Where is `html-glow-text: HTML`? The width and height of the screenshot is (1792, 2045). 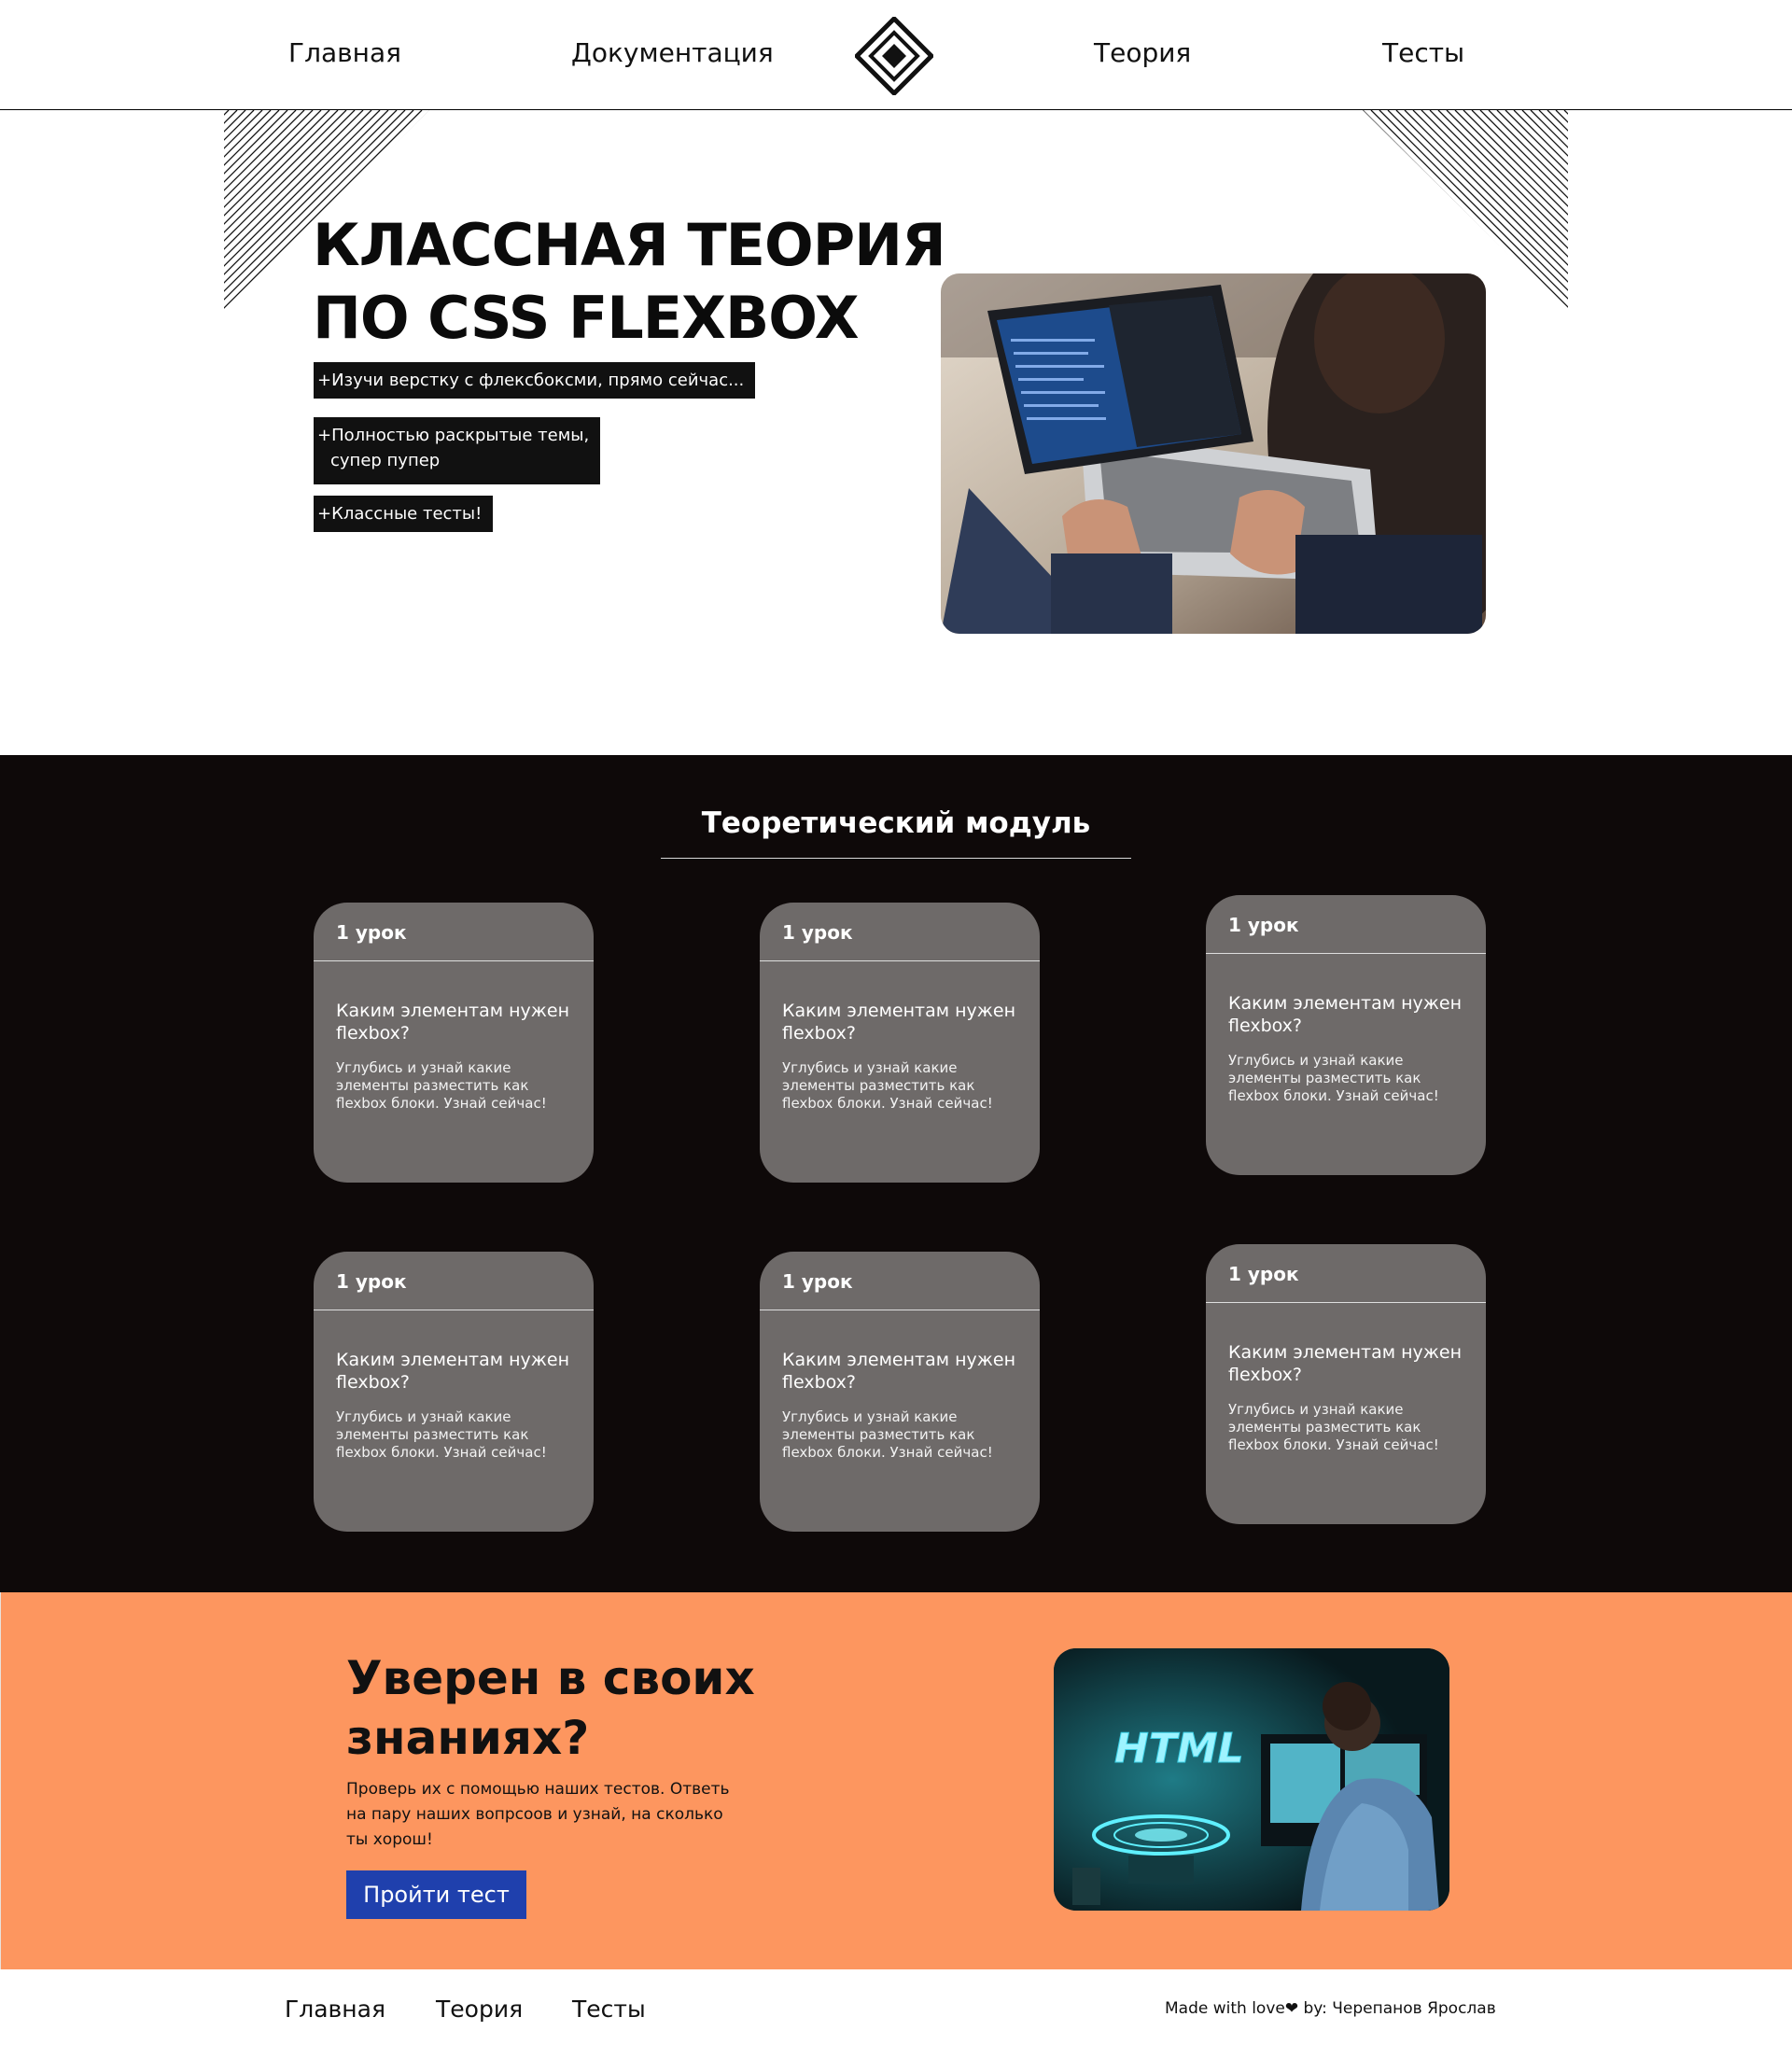
html-glow-text: HTML is located at coordinates (1179, 1748).